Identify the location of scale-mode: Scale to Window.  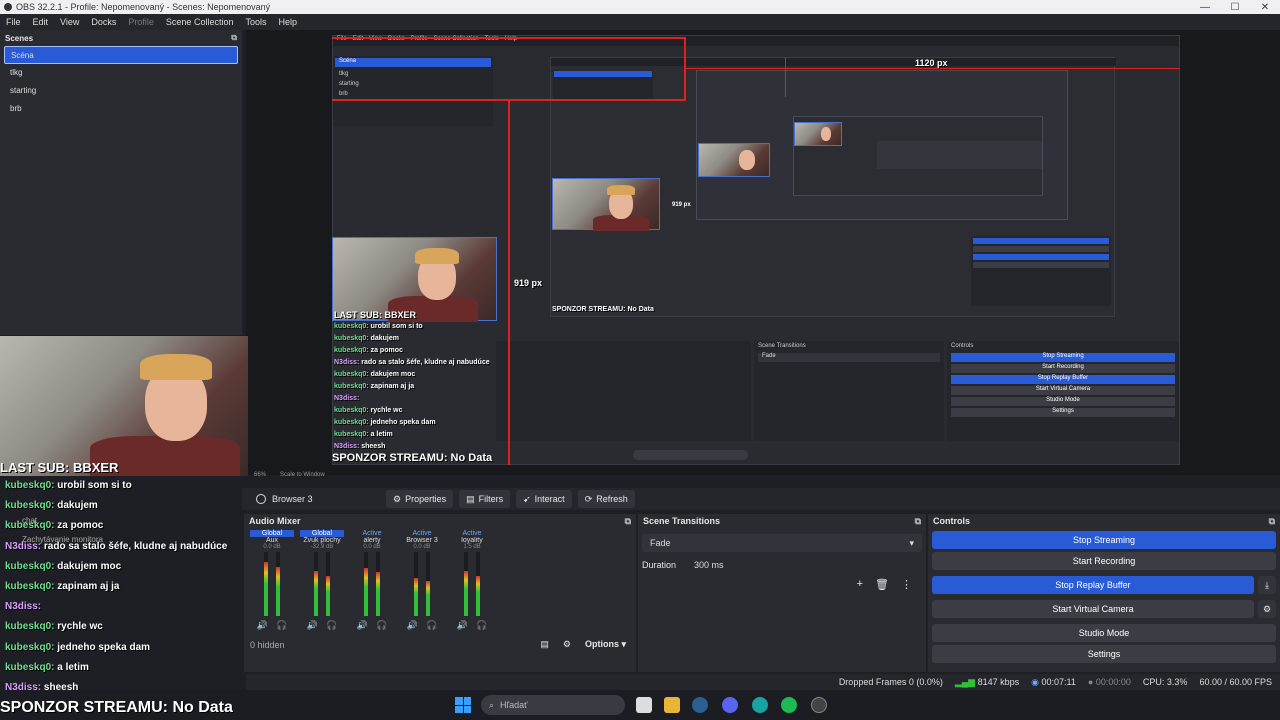
(302, 477).